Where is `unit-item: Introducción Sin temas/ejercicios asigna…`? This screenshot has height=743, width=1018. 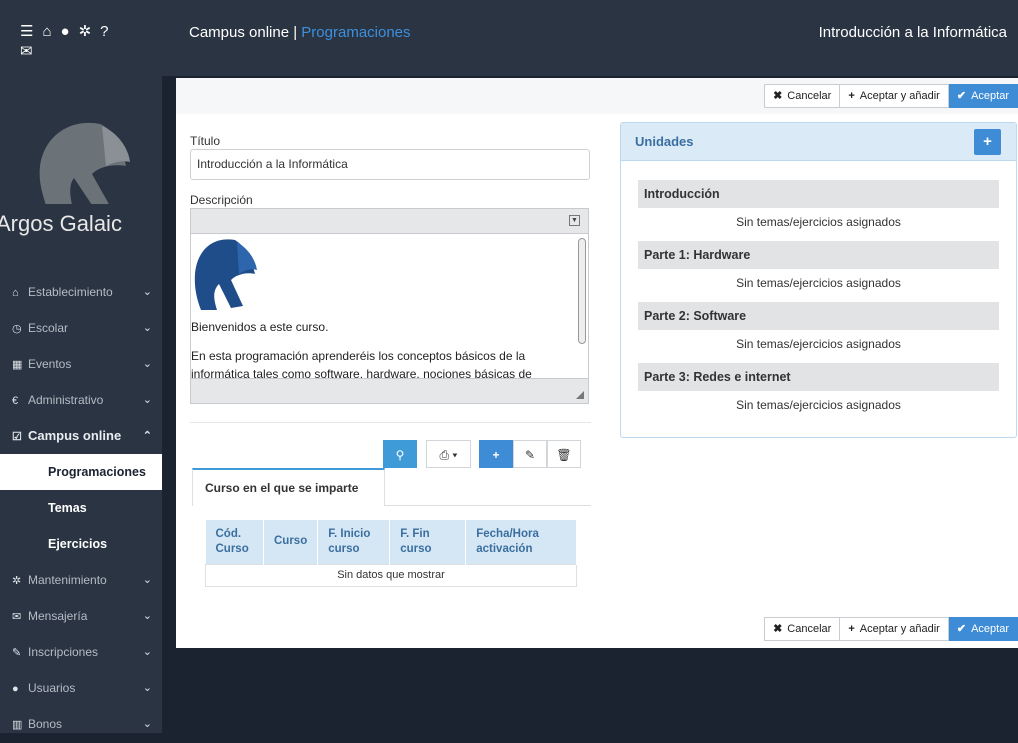
unit-item: Introducción Sin temas/ejercicios asigna… is located at coordinates (818, 211).